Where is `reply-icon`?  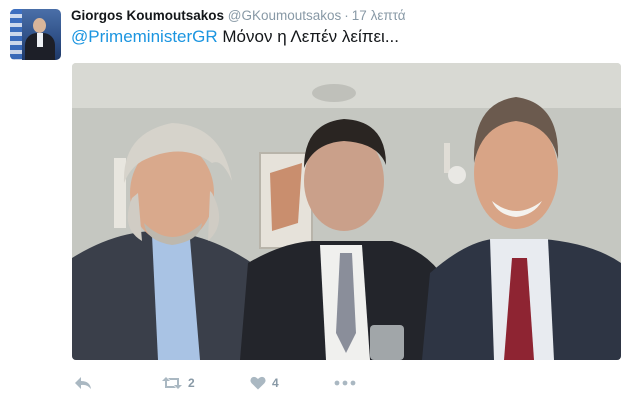 reply-icon is located at coordinates (83, 383).